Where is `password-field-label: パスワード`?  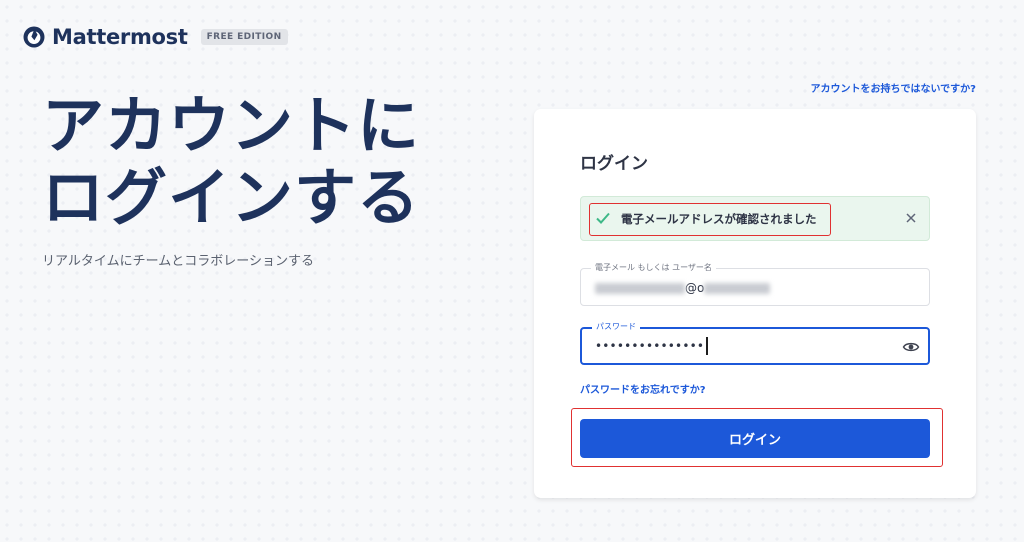 password-field-label: パスワード is located at coordinates (616, 327).